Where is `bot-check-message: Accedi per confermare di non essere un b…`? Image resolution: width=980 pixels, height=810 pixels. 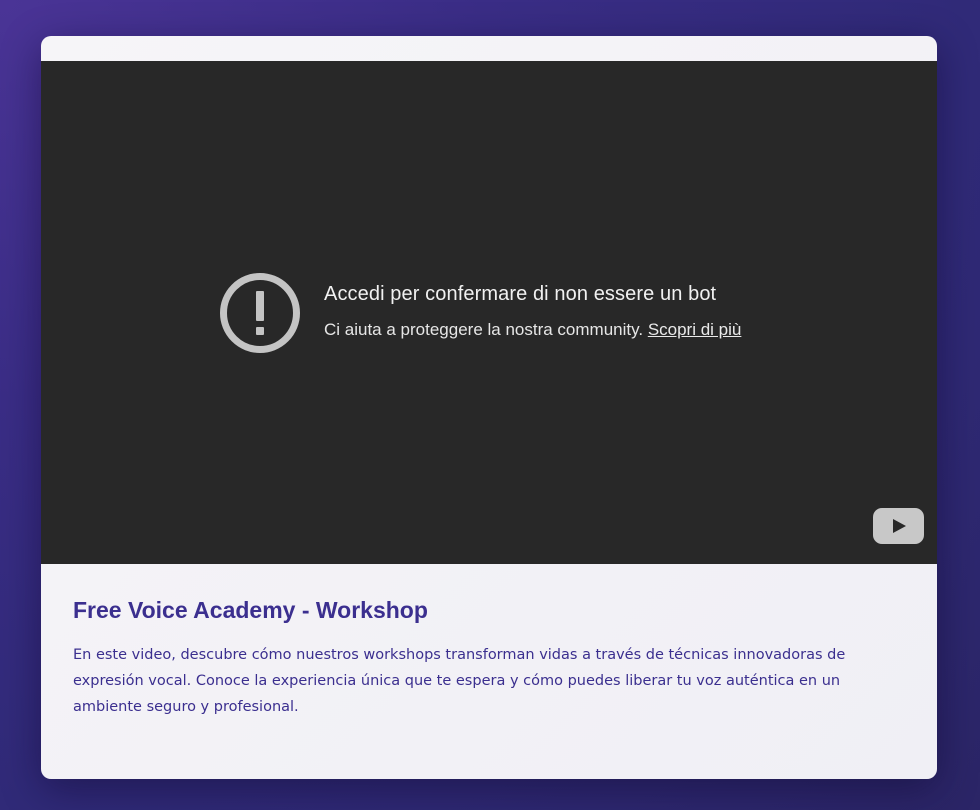 bot-check-message: Accedi per confermare di non essere un b… is located at coordinates (480, 313).